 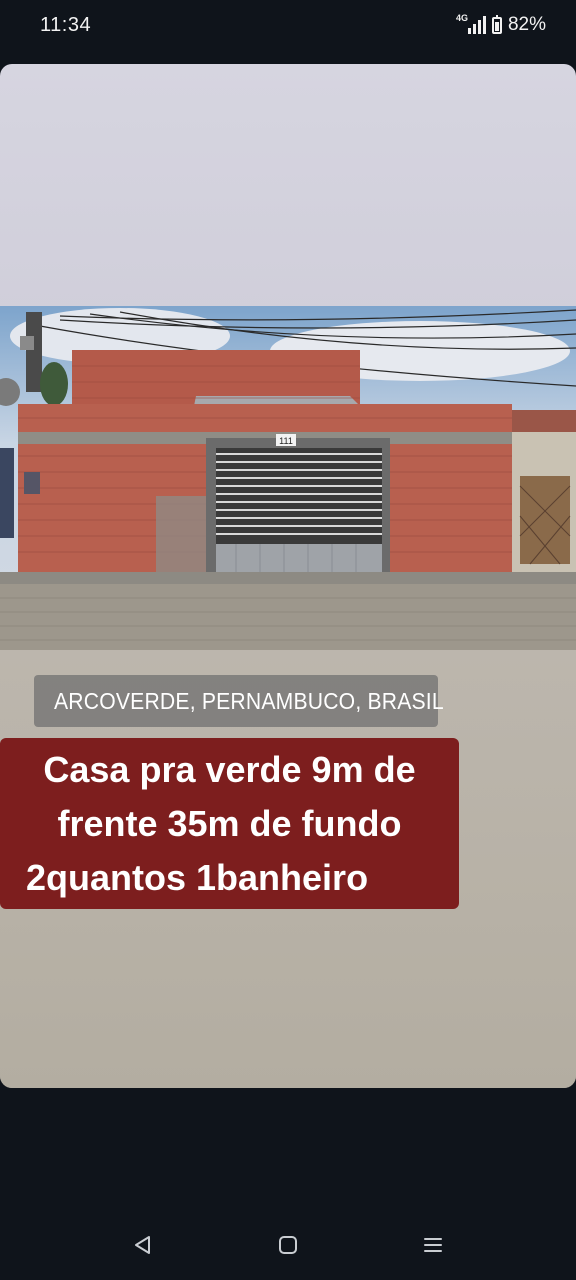 I want to click on battery-icon, so click(x=496, y=24).